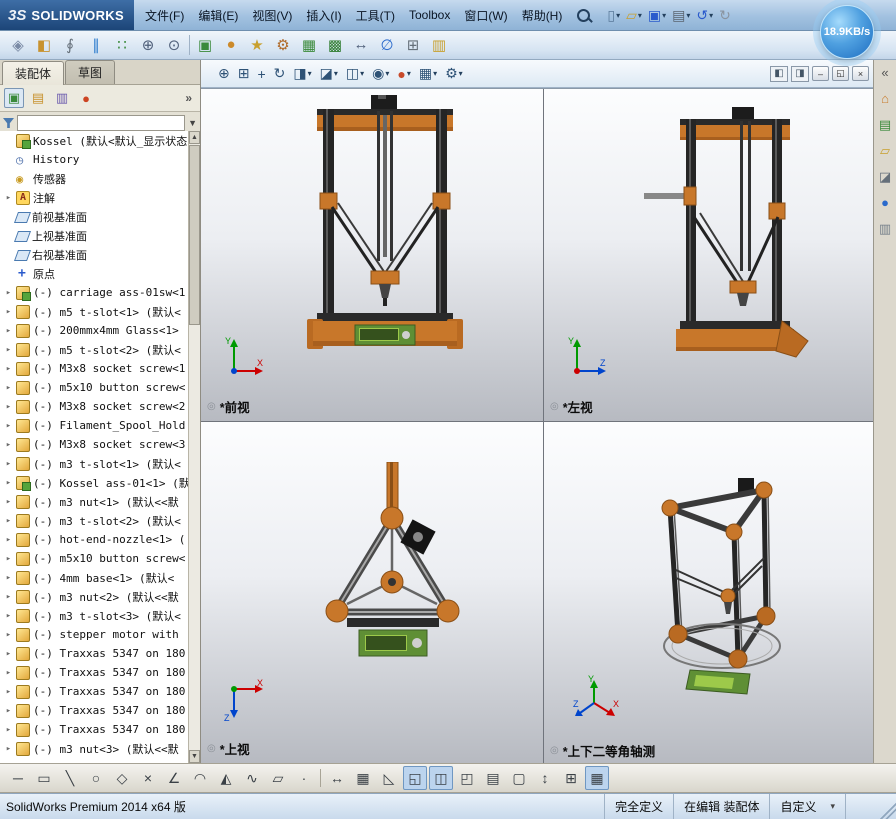  I want to click on tree-item: (-) 4mm base<1> (默认<, so click(94, 577).